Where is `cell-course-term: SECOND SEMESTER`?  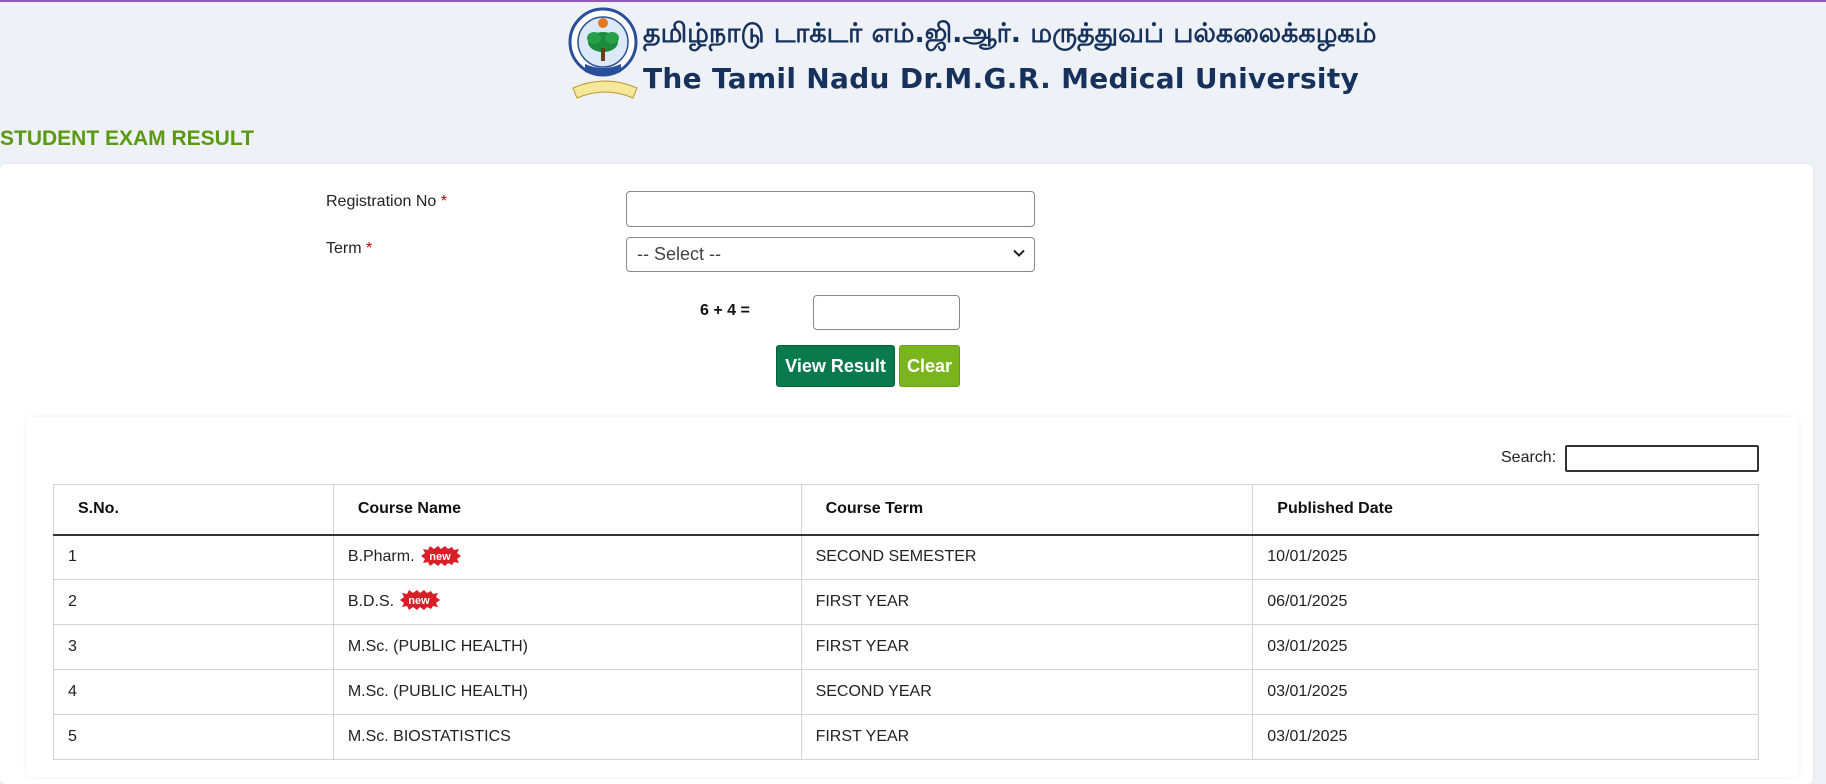 cell-course-term: SECOND SEMESTER is located at coordinates (1027, 557).